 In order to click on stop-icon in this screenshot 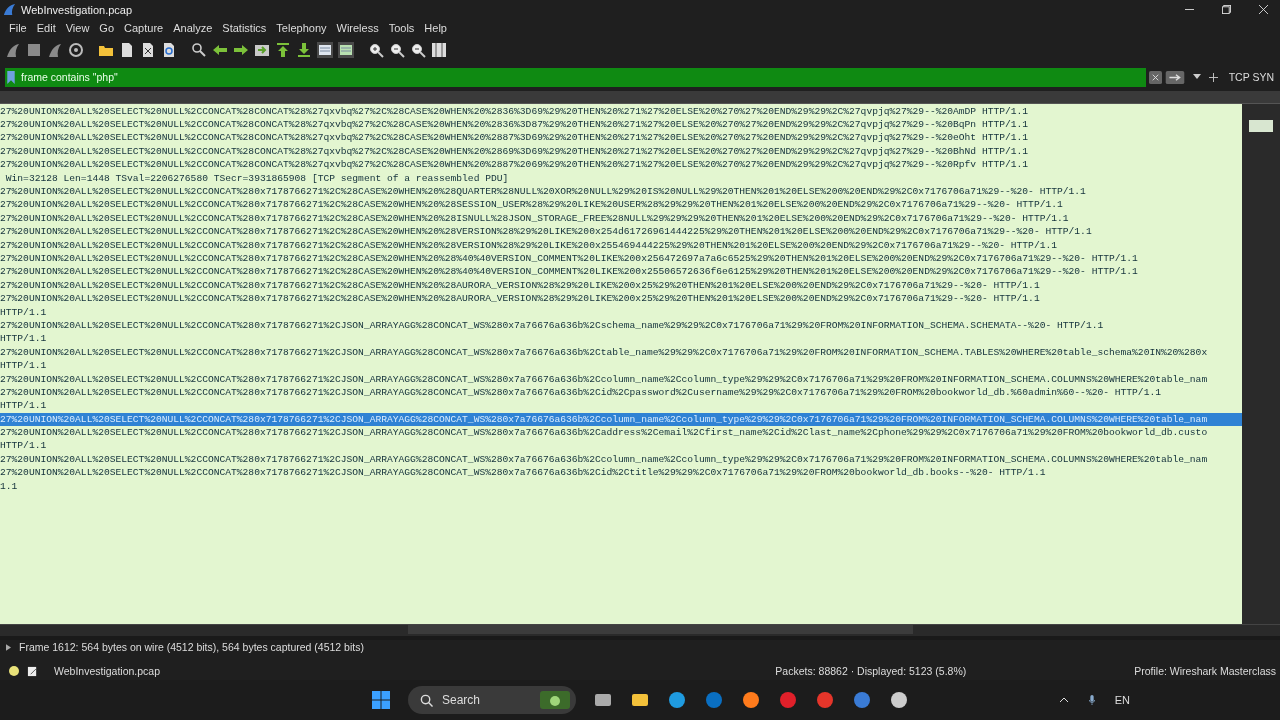, I will do `click(34, 49)`.